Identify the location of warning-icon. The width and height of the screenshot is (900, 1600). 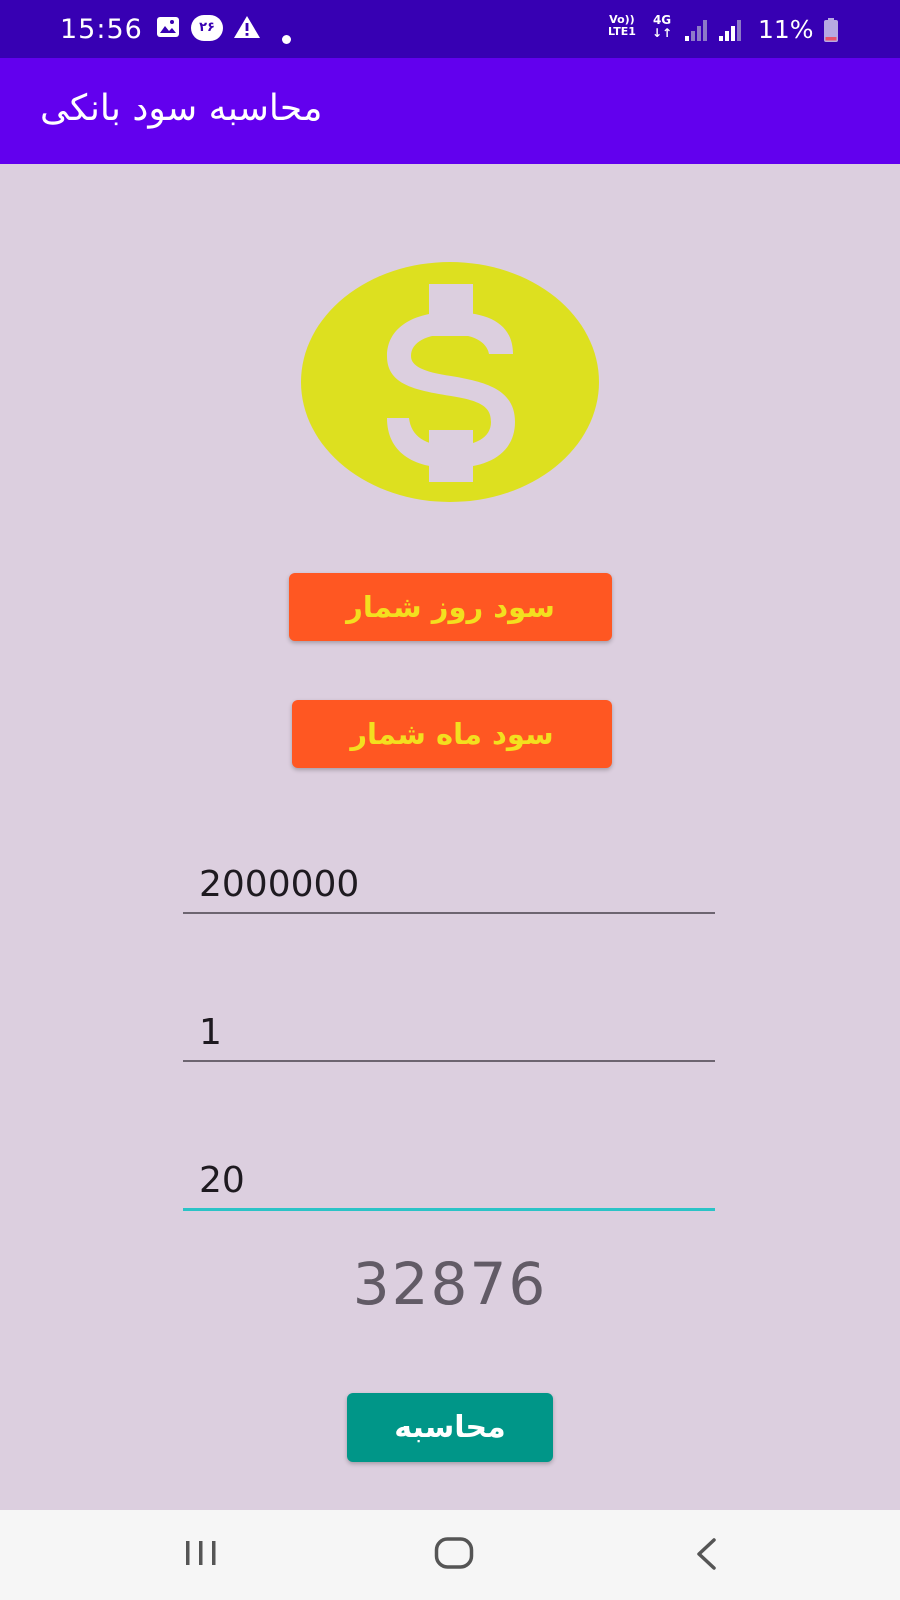
(247, 27).